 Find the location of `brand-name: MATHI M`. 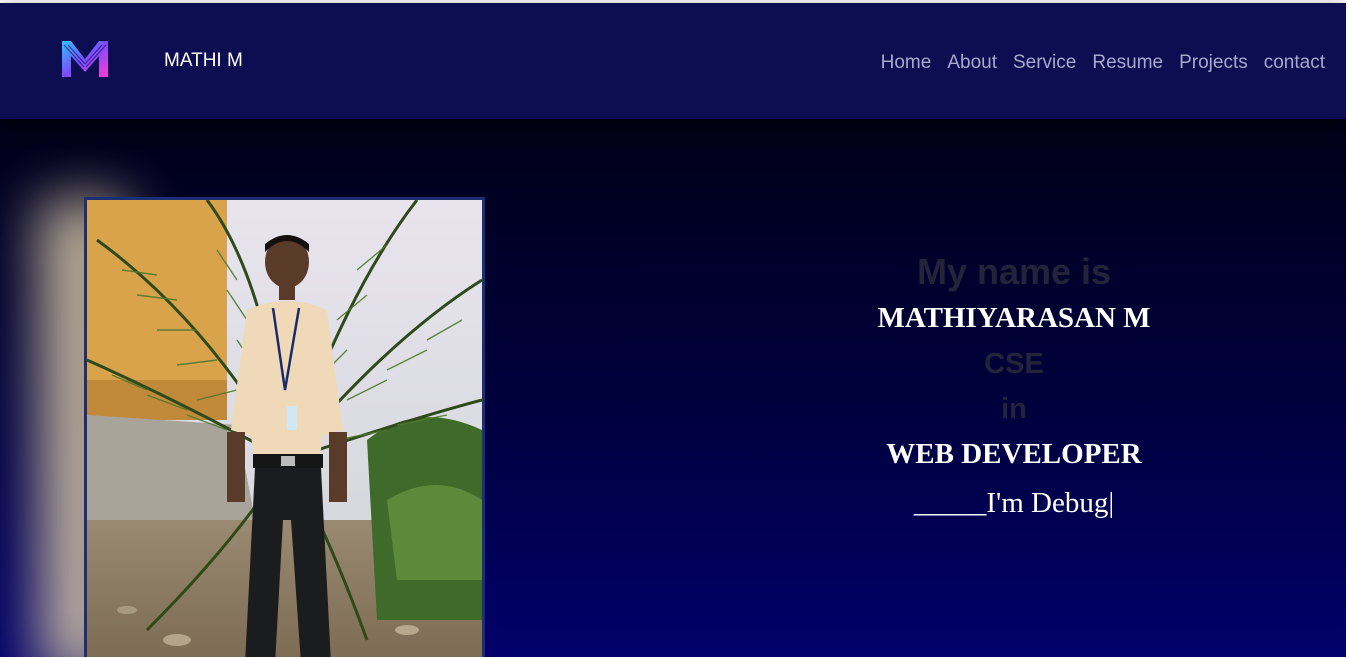

brand-name: MATHI M is located at coordinates (203, 61).